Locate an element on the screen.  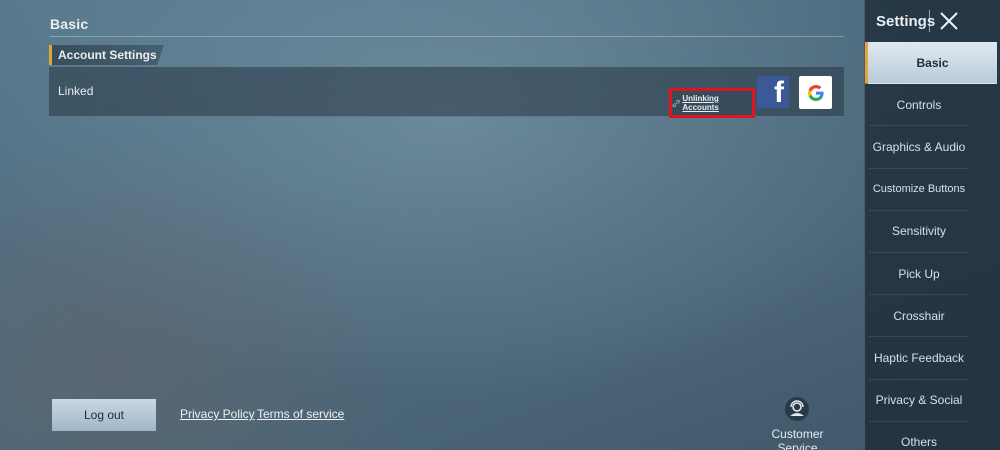
facebook-icon: f is located at coordinates (773, 92).